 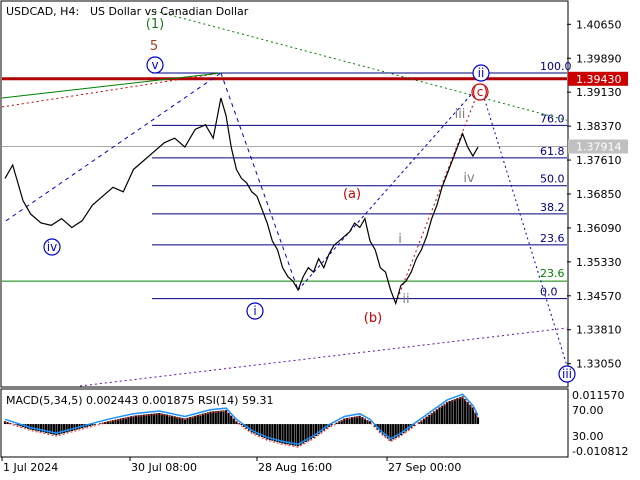 I want to click on indicator-scale-label: 70.00, so click(x=588, y=410).